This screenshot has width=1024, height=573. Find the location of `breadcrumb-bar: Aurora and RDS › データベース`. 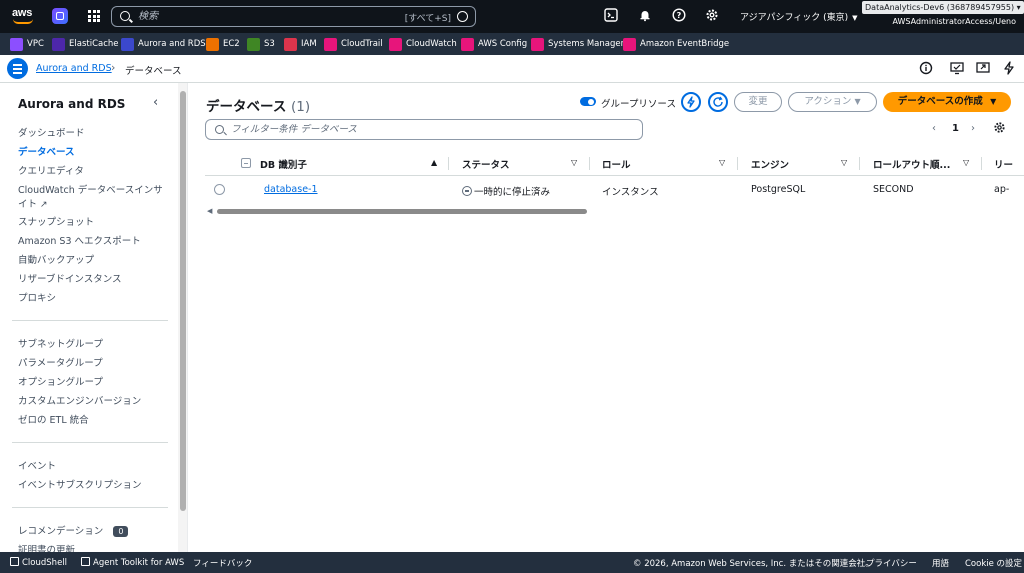

breadcrumb-bar: Aurora and RDS › データベース is located at coordinates (512, 69).